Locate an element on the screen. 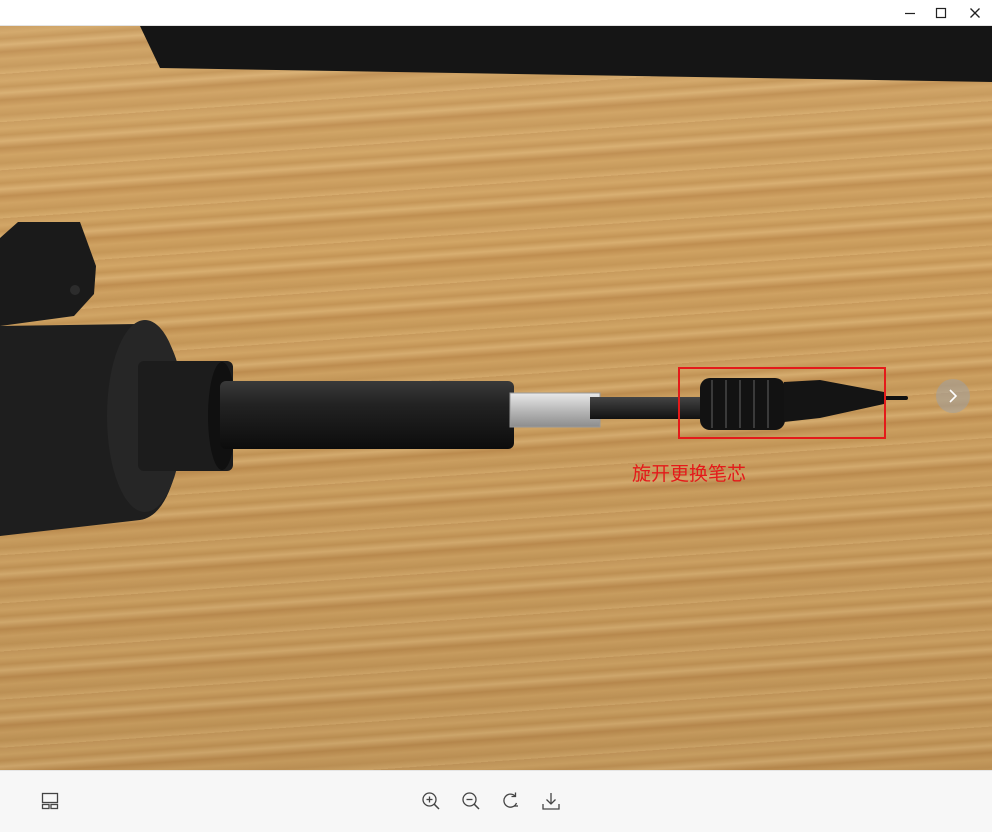  image-annotation: 旋开更换笔芯 is located at coordinates (689, 474).